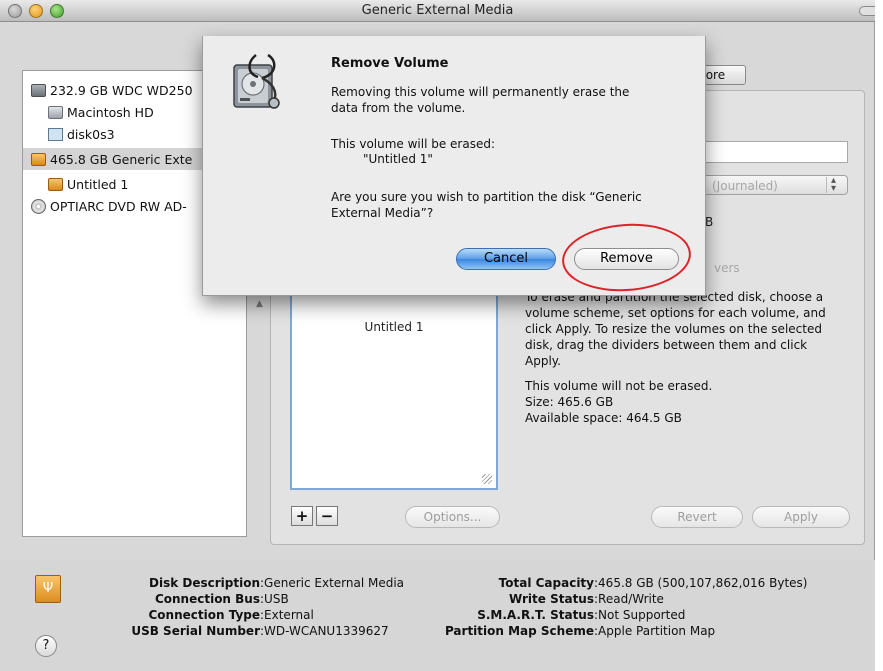 This screenshot has height=671, width=883. I want to click on disk-utility-icon, so click(256, 81).